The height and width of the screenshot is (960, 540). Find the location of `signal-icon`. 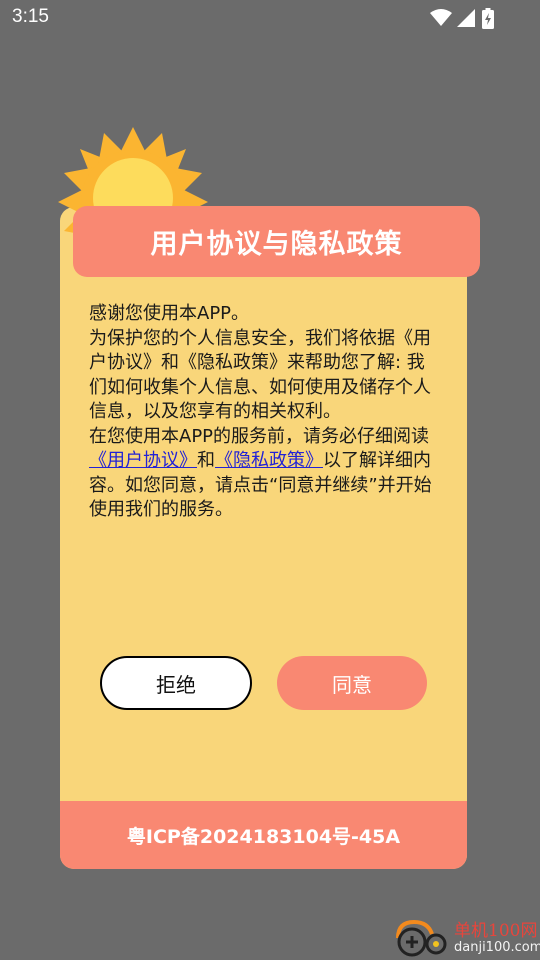

signal-icon is located at coordinates (466, 18).